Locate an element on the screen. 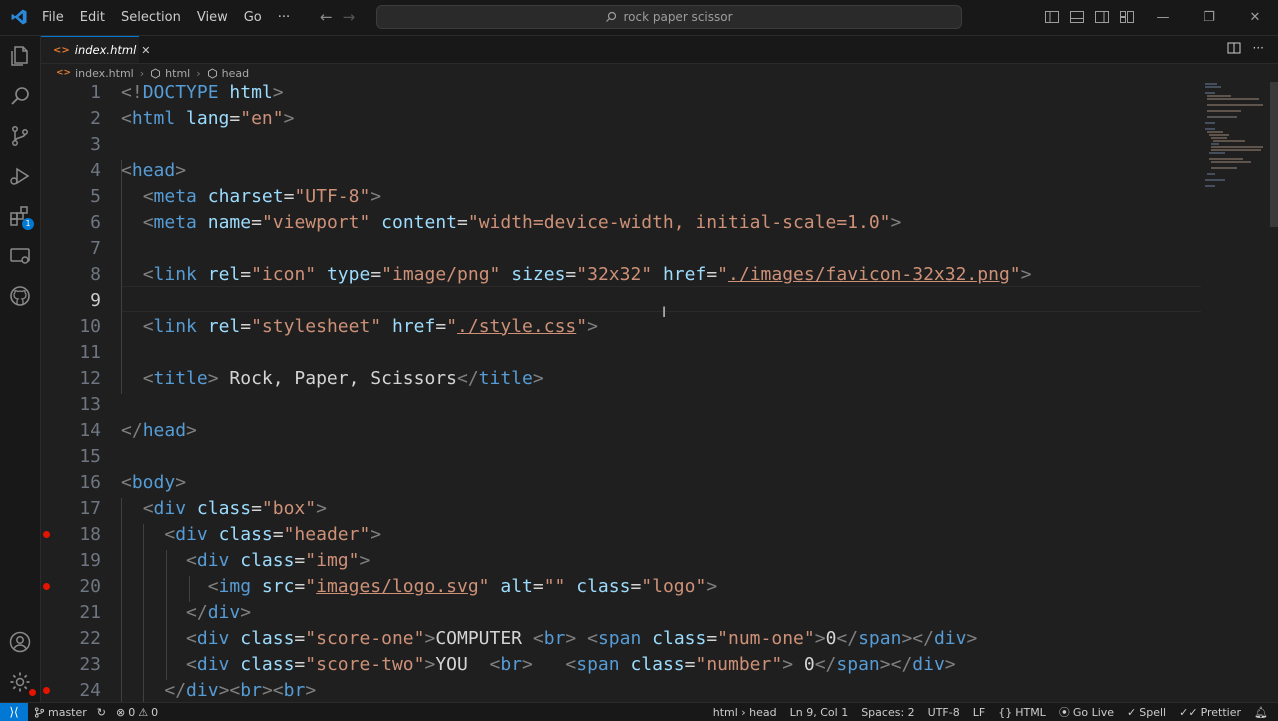 This screenshot has height=721, width=1278. status-breadcrumb: html › head is located at coordinates (745, 712).